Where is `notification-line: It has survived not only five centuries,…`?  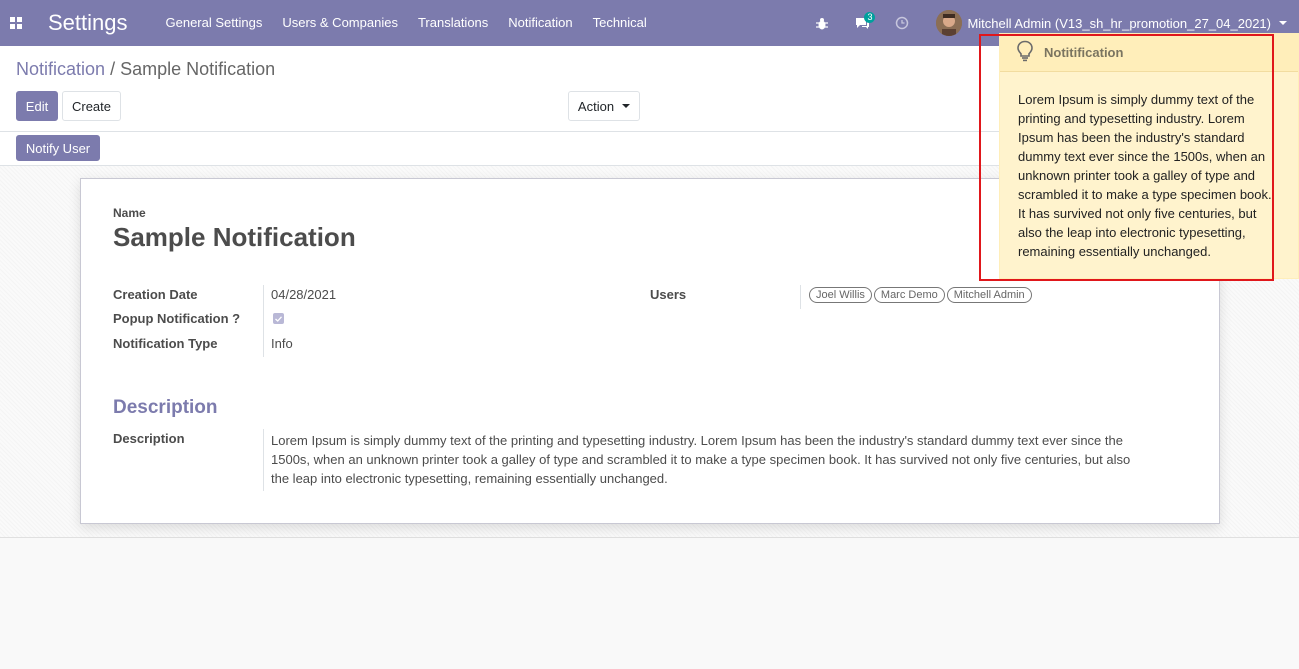 notification-line: It has survived not only five centuries,… is located at coordinates (1137, 213).